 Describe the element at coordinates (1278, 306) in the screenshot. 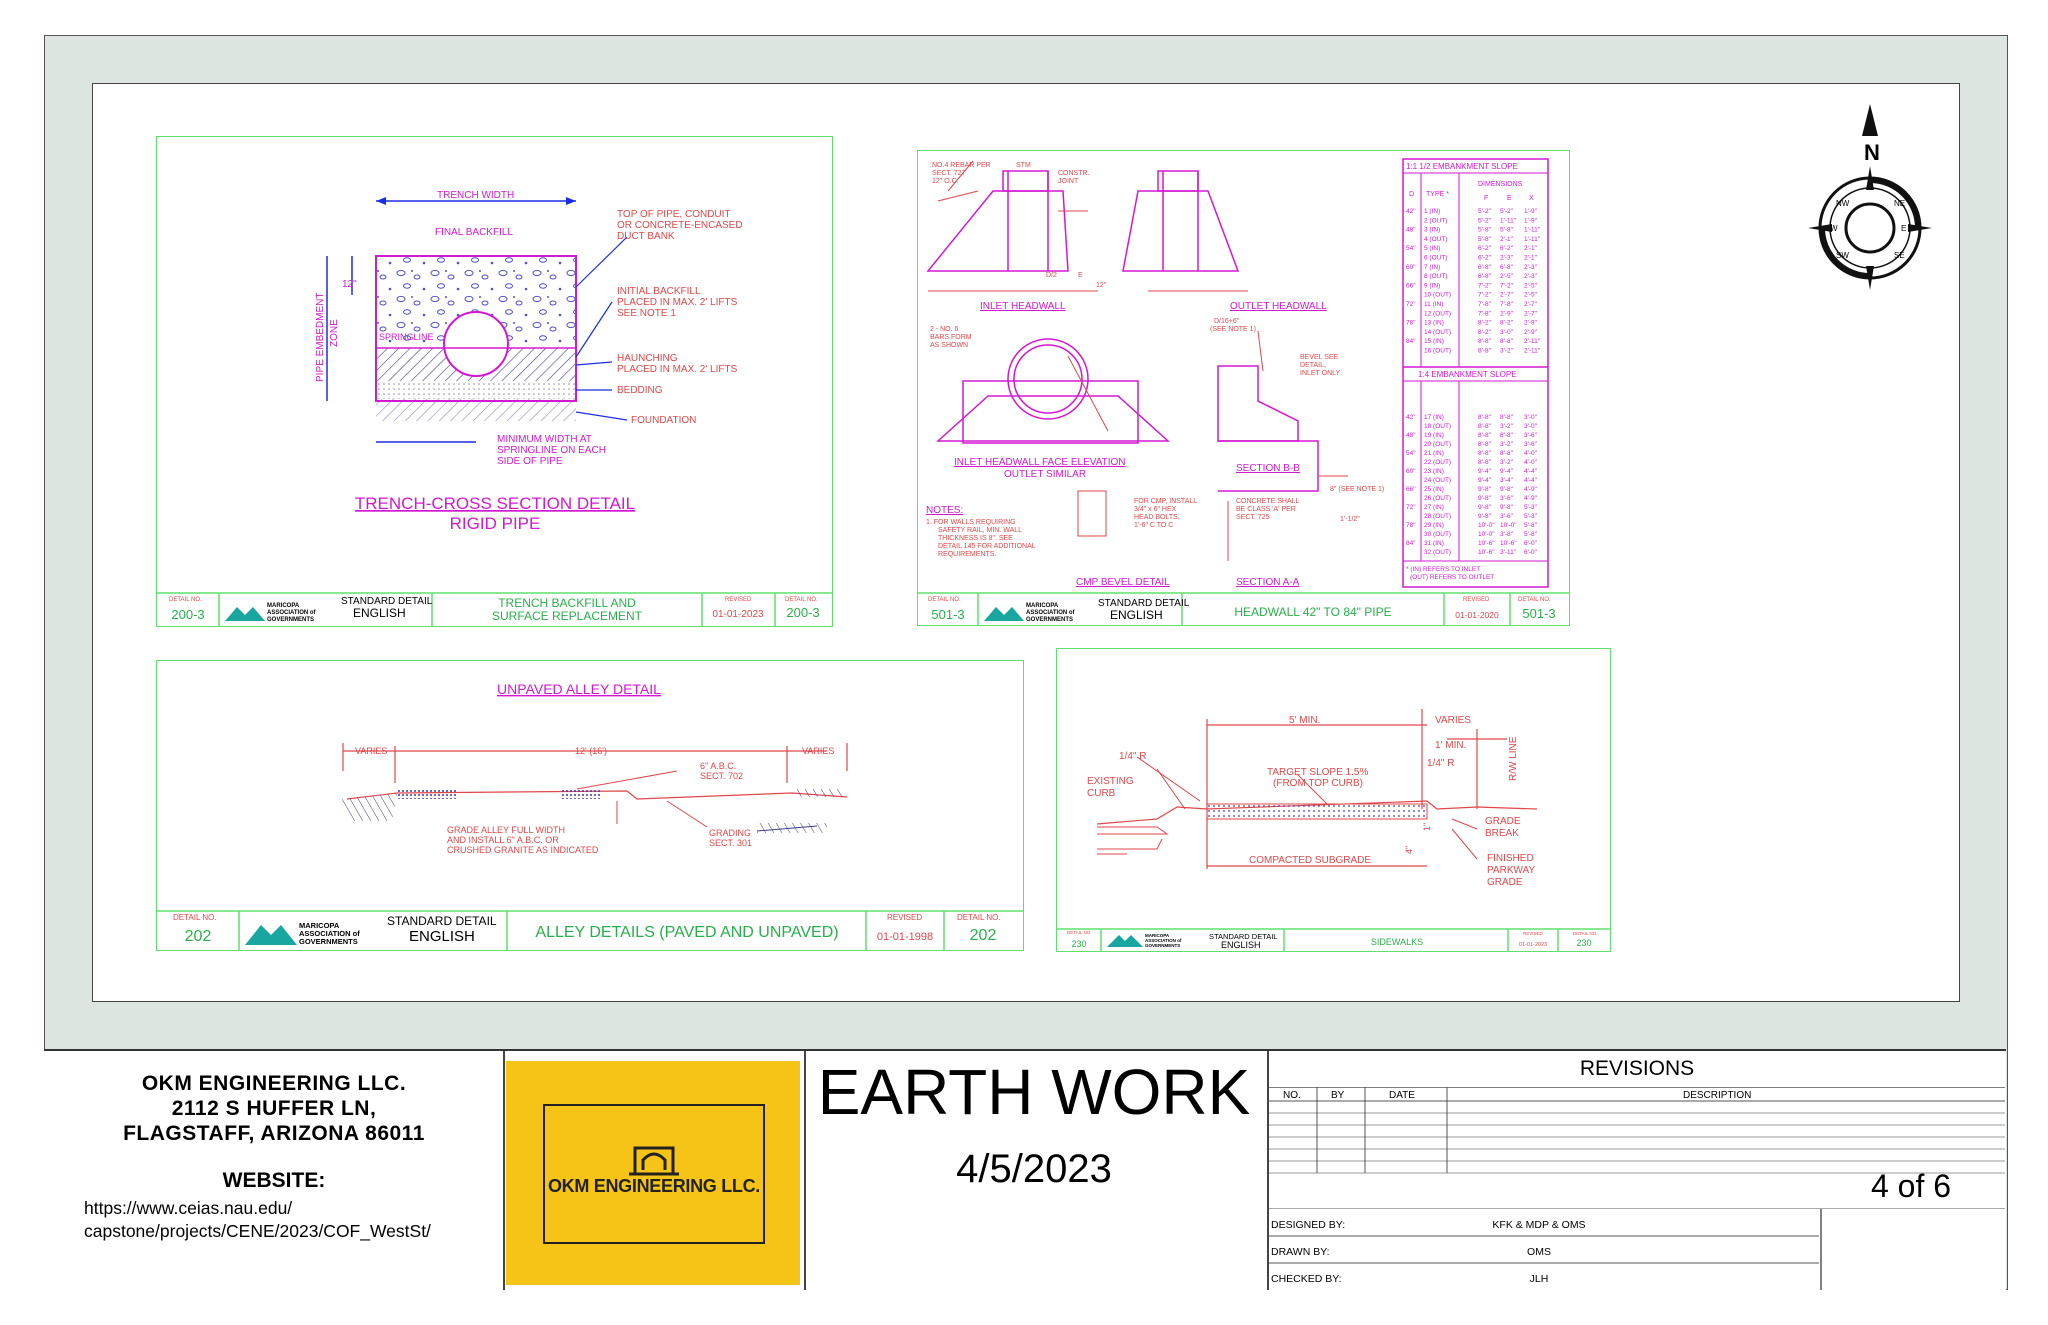

I see `headwall-view-title: OUTLET HEADWALL` at that location.